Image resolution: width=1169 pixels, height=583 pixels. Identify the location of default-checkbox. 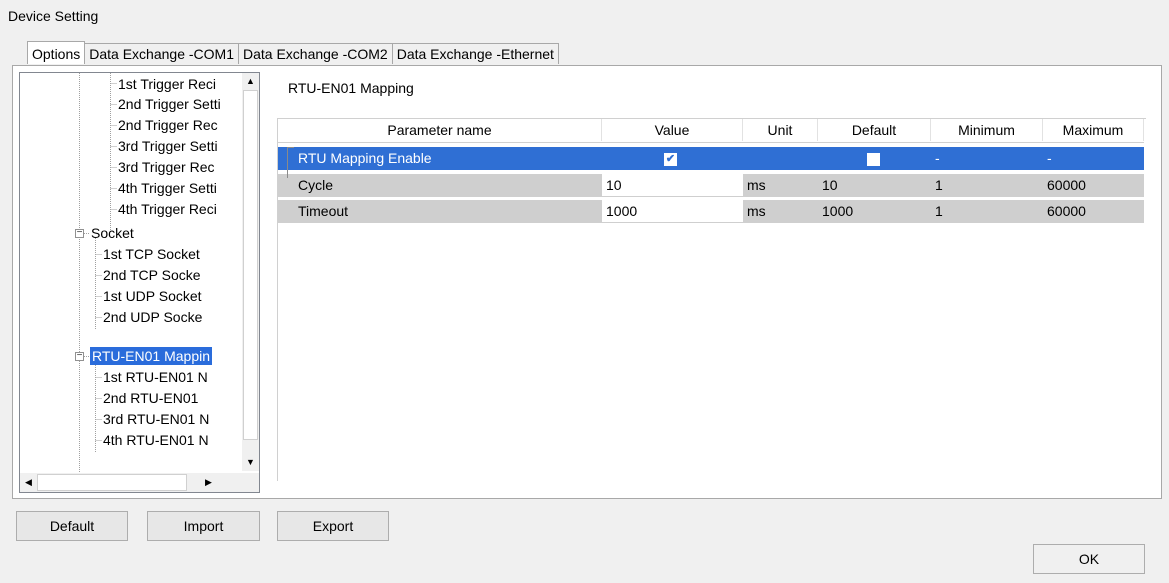
(873, 159).